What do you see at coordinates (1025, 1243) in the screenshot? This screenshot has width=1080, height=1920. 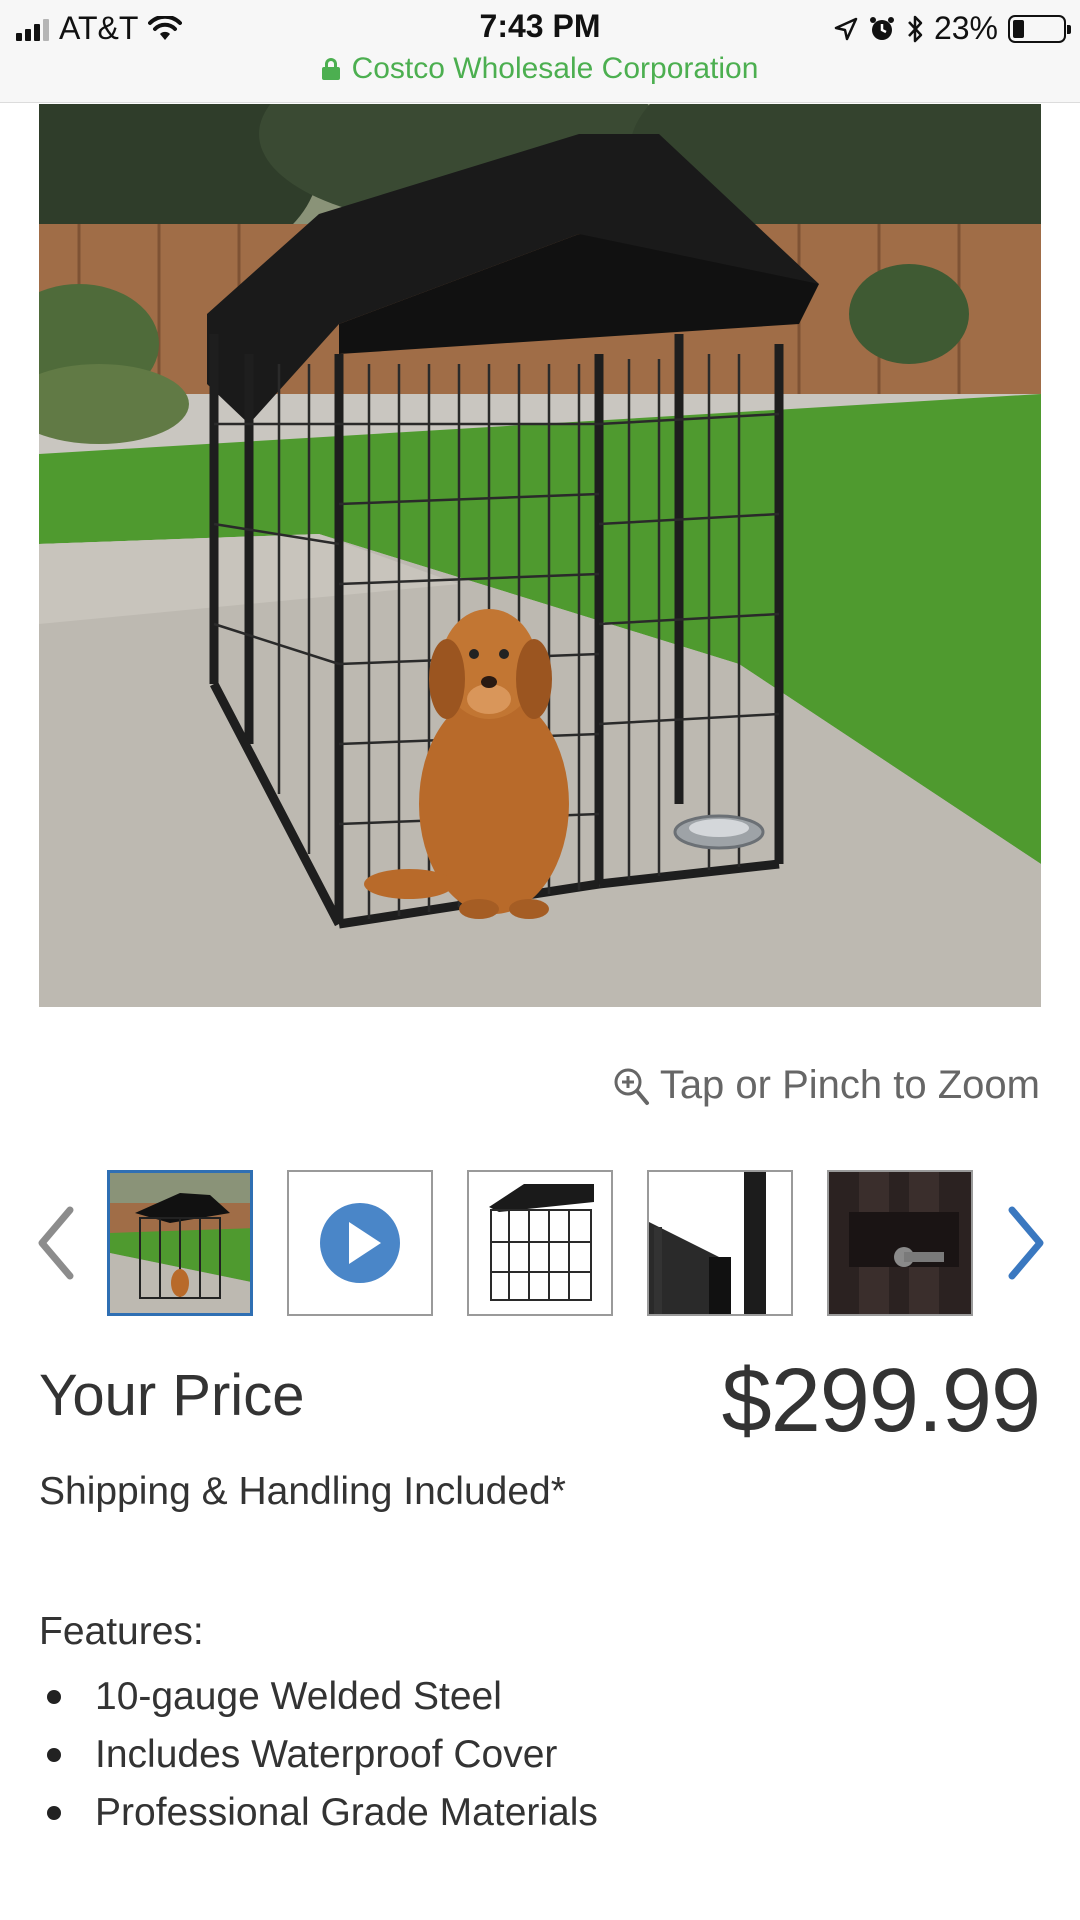 I see `chevron-right-icon` at bounding box center [1025, 1243].